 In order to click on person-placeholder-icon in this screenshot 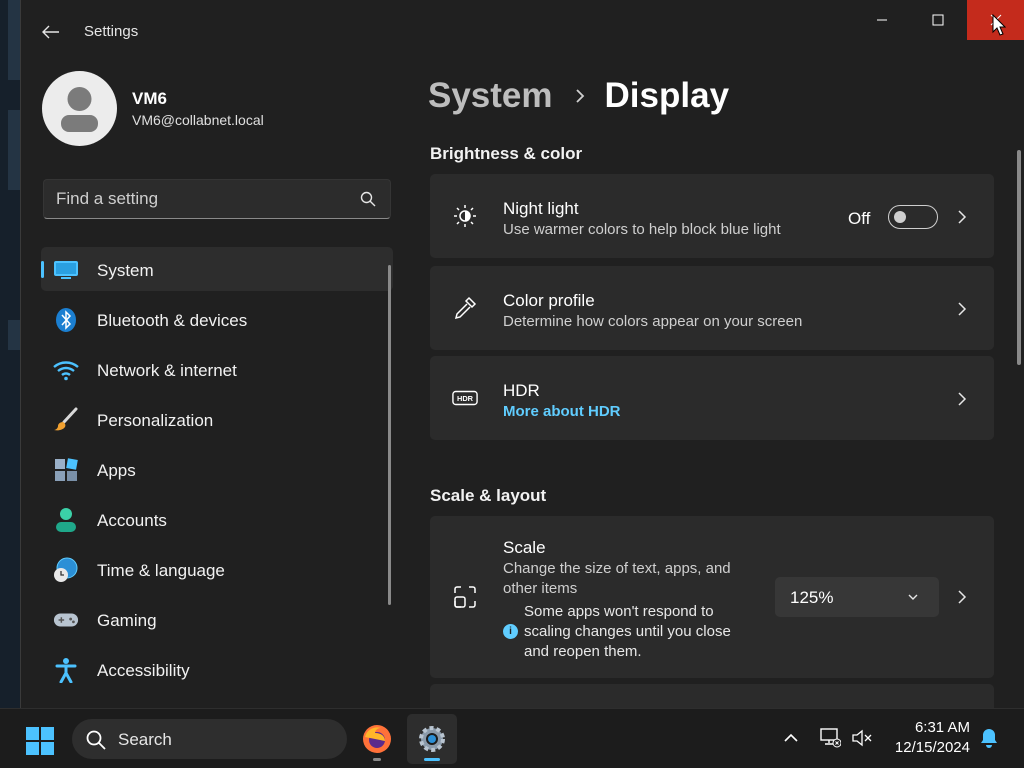, I will do `click(79, 109)`.